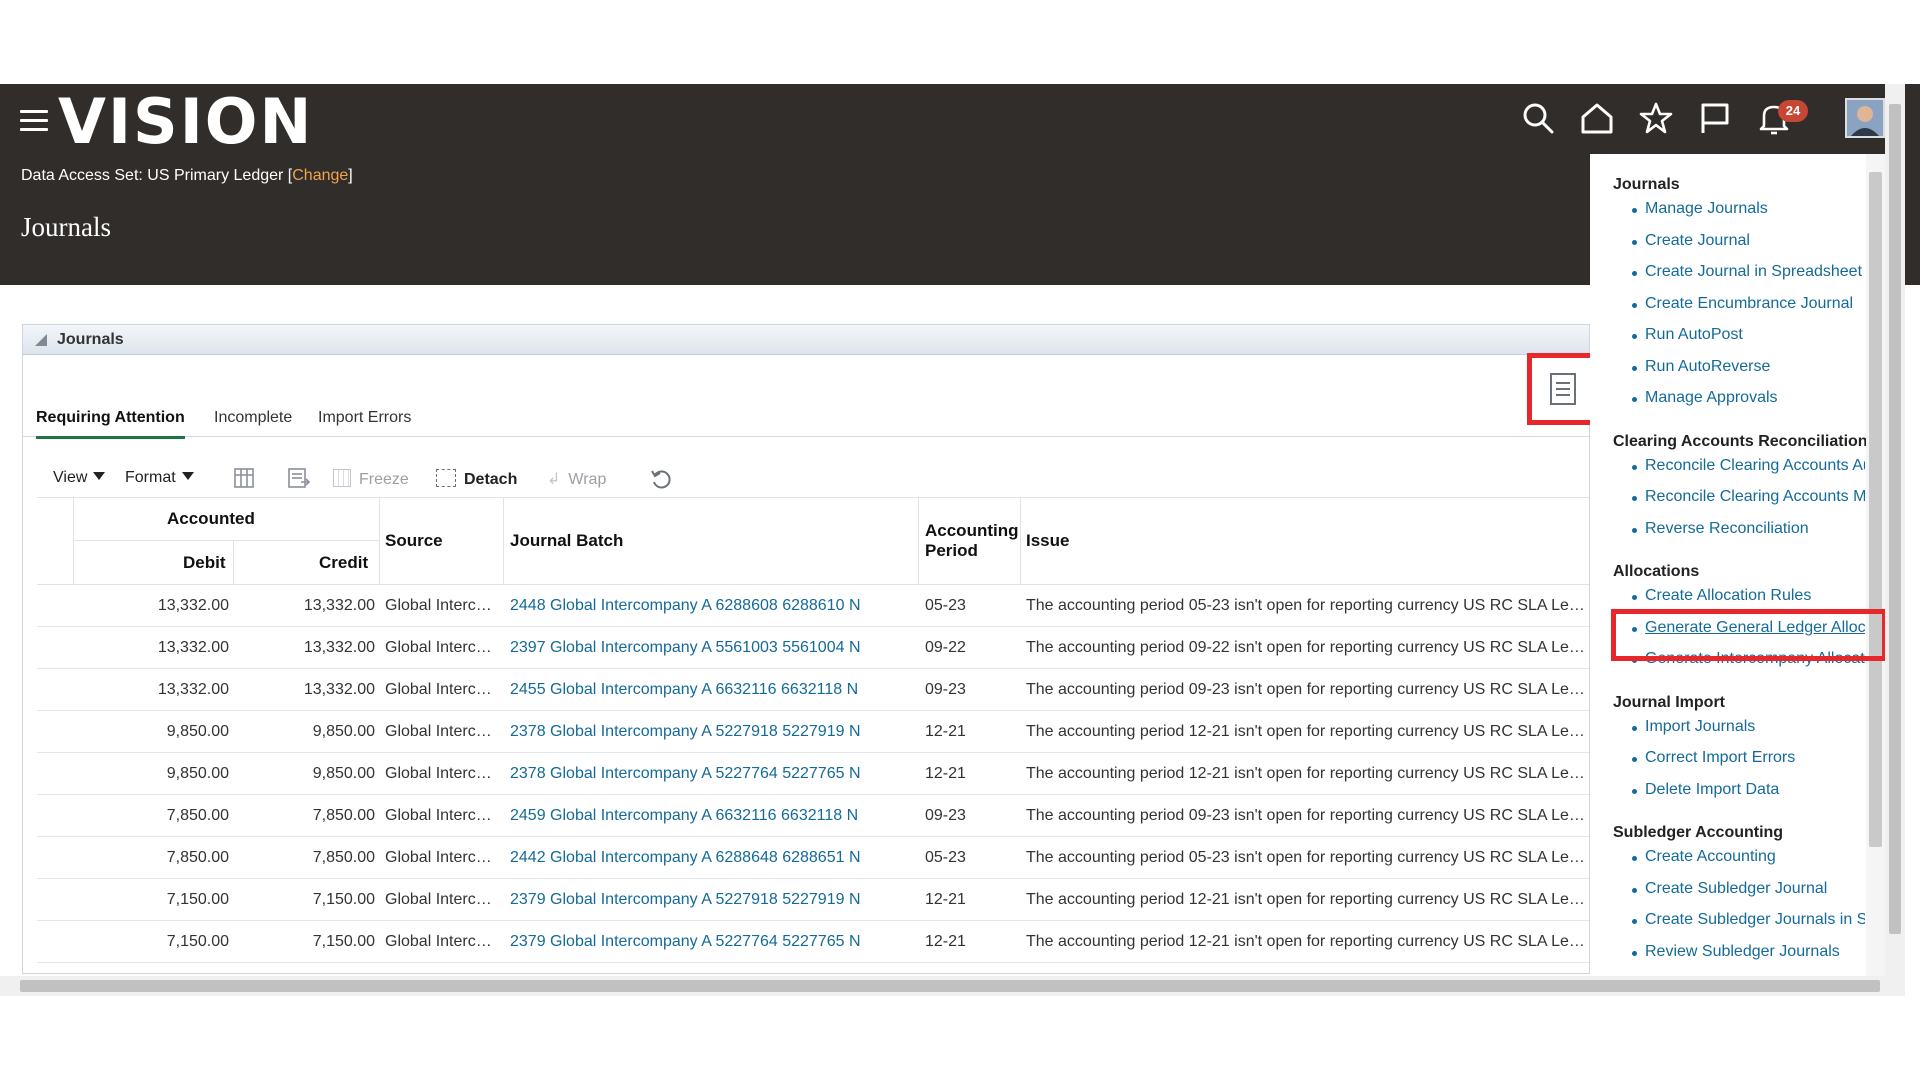 The image size is (1920, 1080). I want to click on column-header-issue: Issue, so click(1047, 541).